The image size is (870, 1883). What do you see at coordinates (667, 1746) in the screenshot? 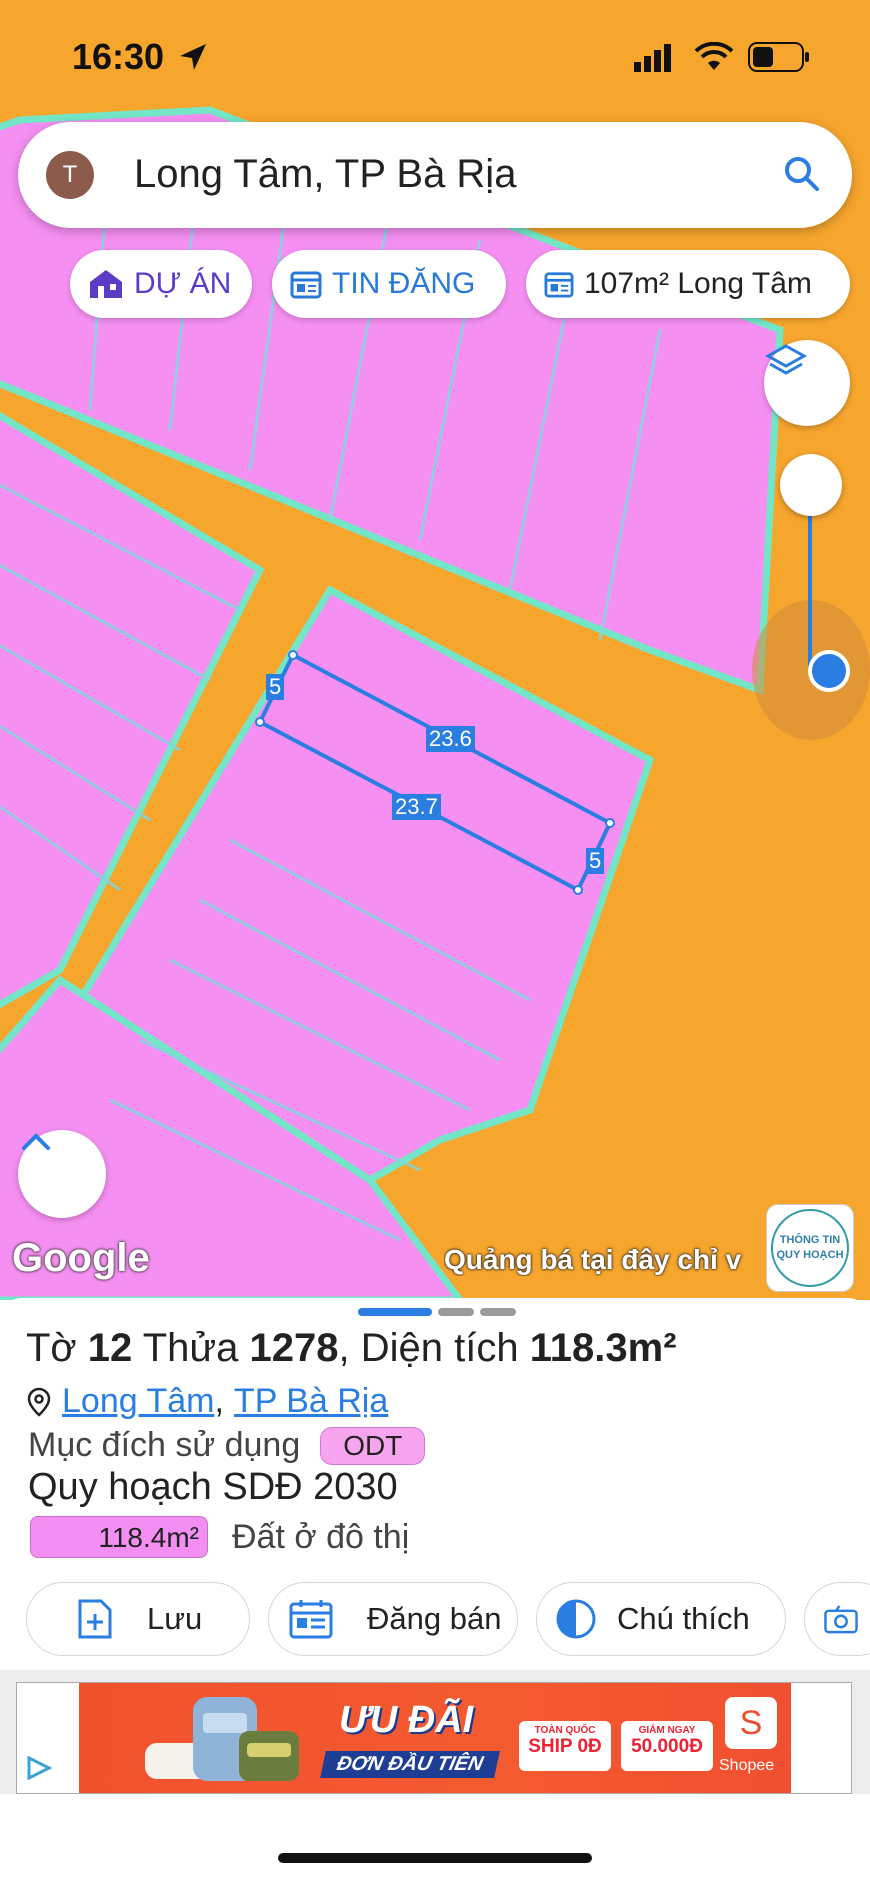
I see `ad-discount-badge: GIẢM NGAY 50.000Đ` at bounding box center [667, 1746].